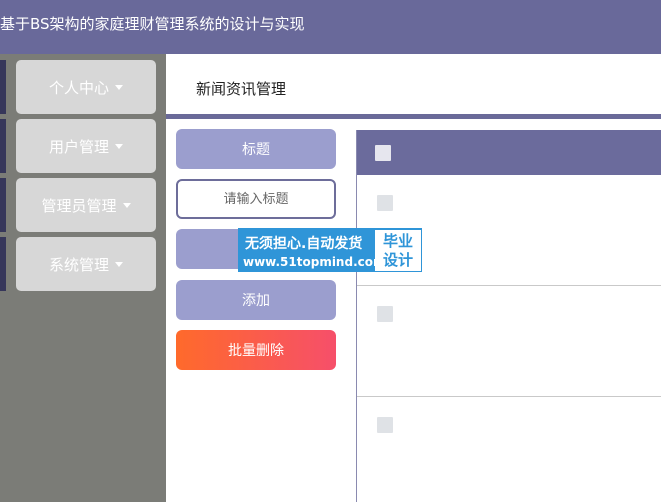 This screenshot has width=661, height=502. What do you see at coordinates (413, 116) in the screenshot?
I see `header-divider` at bounding box center [413, 116].